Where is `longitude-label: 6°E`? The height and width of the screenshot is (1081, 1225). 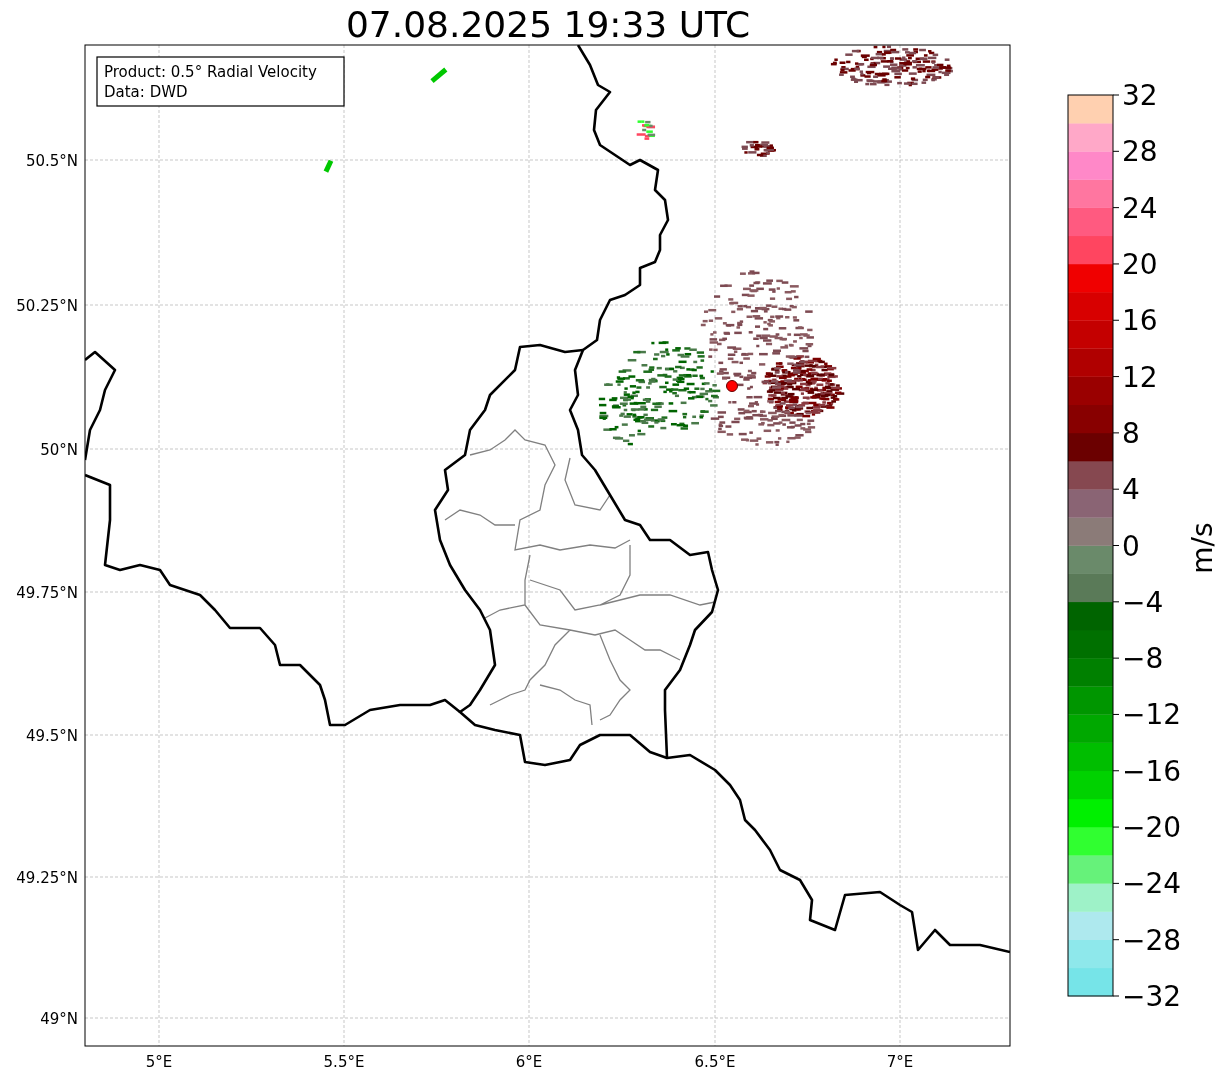 longitude-label: 6°E is located at coordinates (529, 1062).